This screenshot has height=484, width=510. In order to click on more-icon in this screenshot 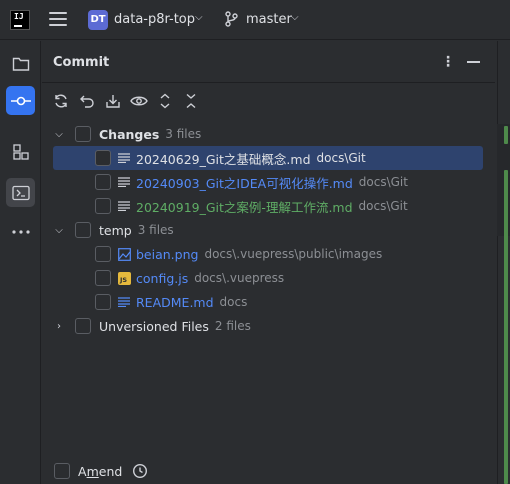, I will do `click(20, 231)`.